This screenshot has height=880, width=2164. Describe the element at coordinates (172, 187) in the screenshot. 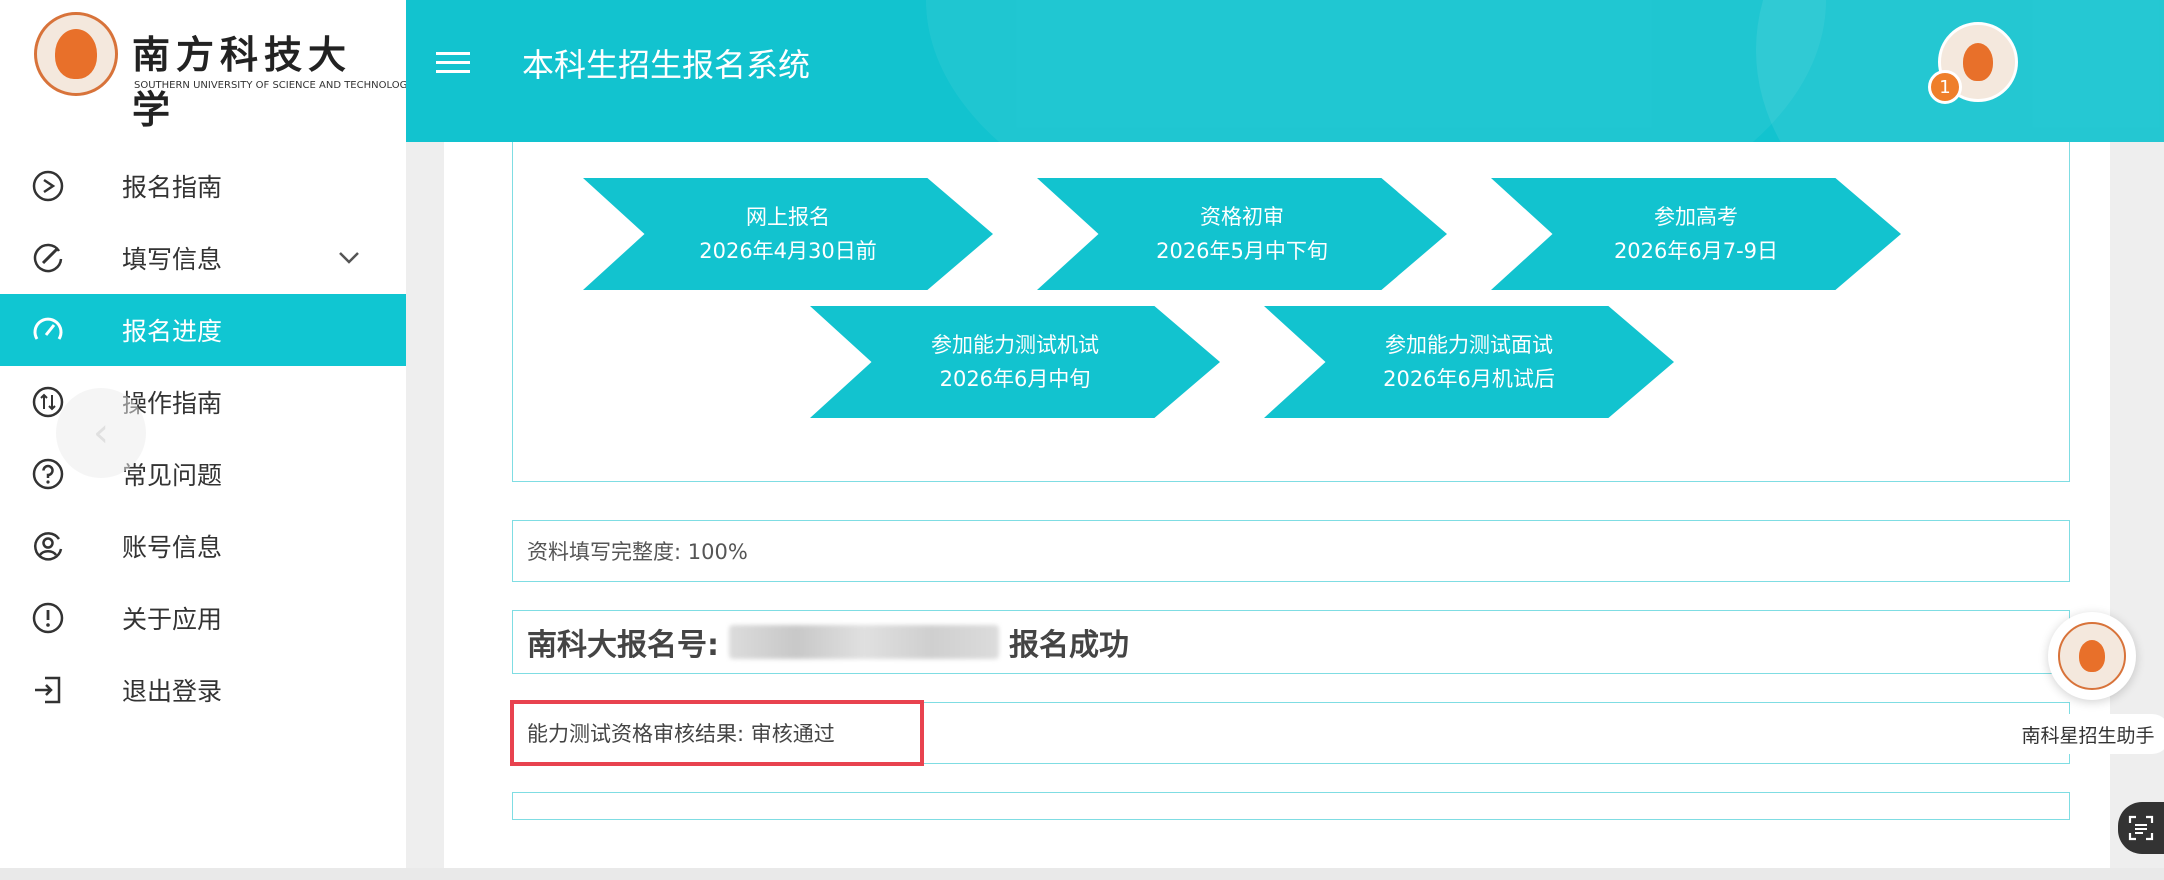

I see `sidebar-item-label: 报名指南` at that location.